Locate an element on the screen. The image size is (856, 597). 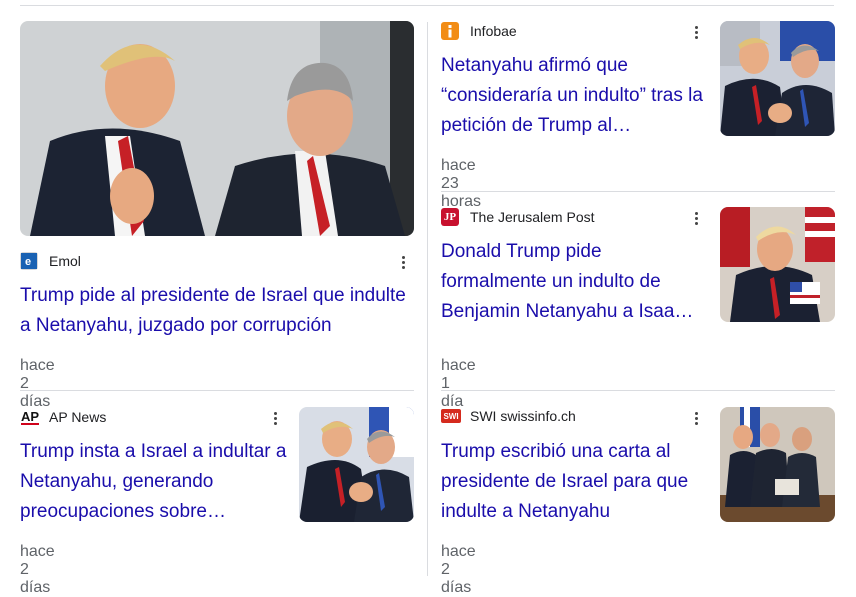
source-name: The Jerusalem Post is located at coordinates (532, 217).